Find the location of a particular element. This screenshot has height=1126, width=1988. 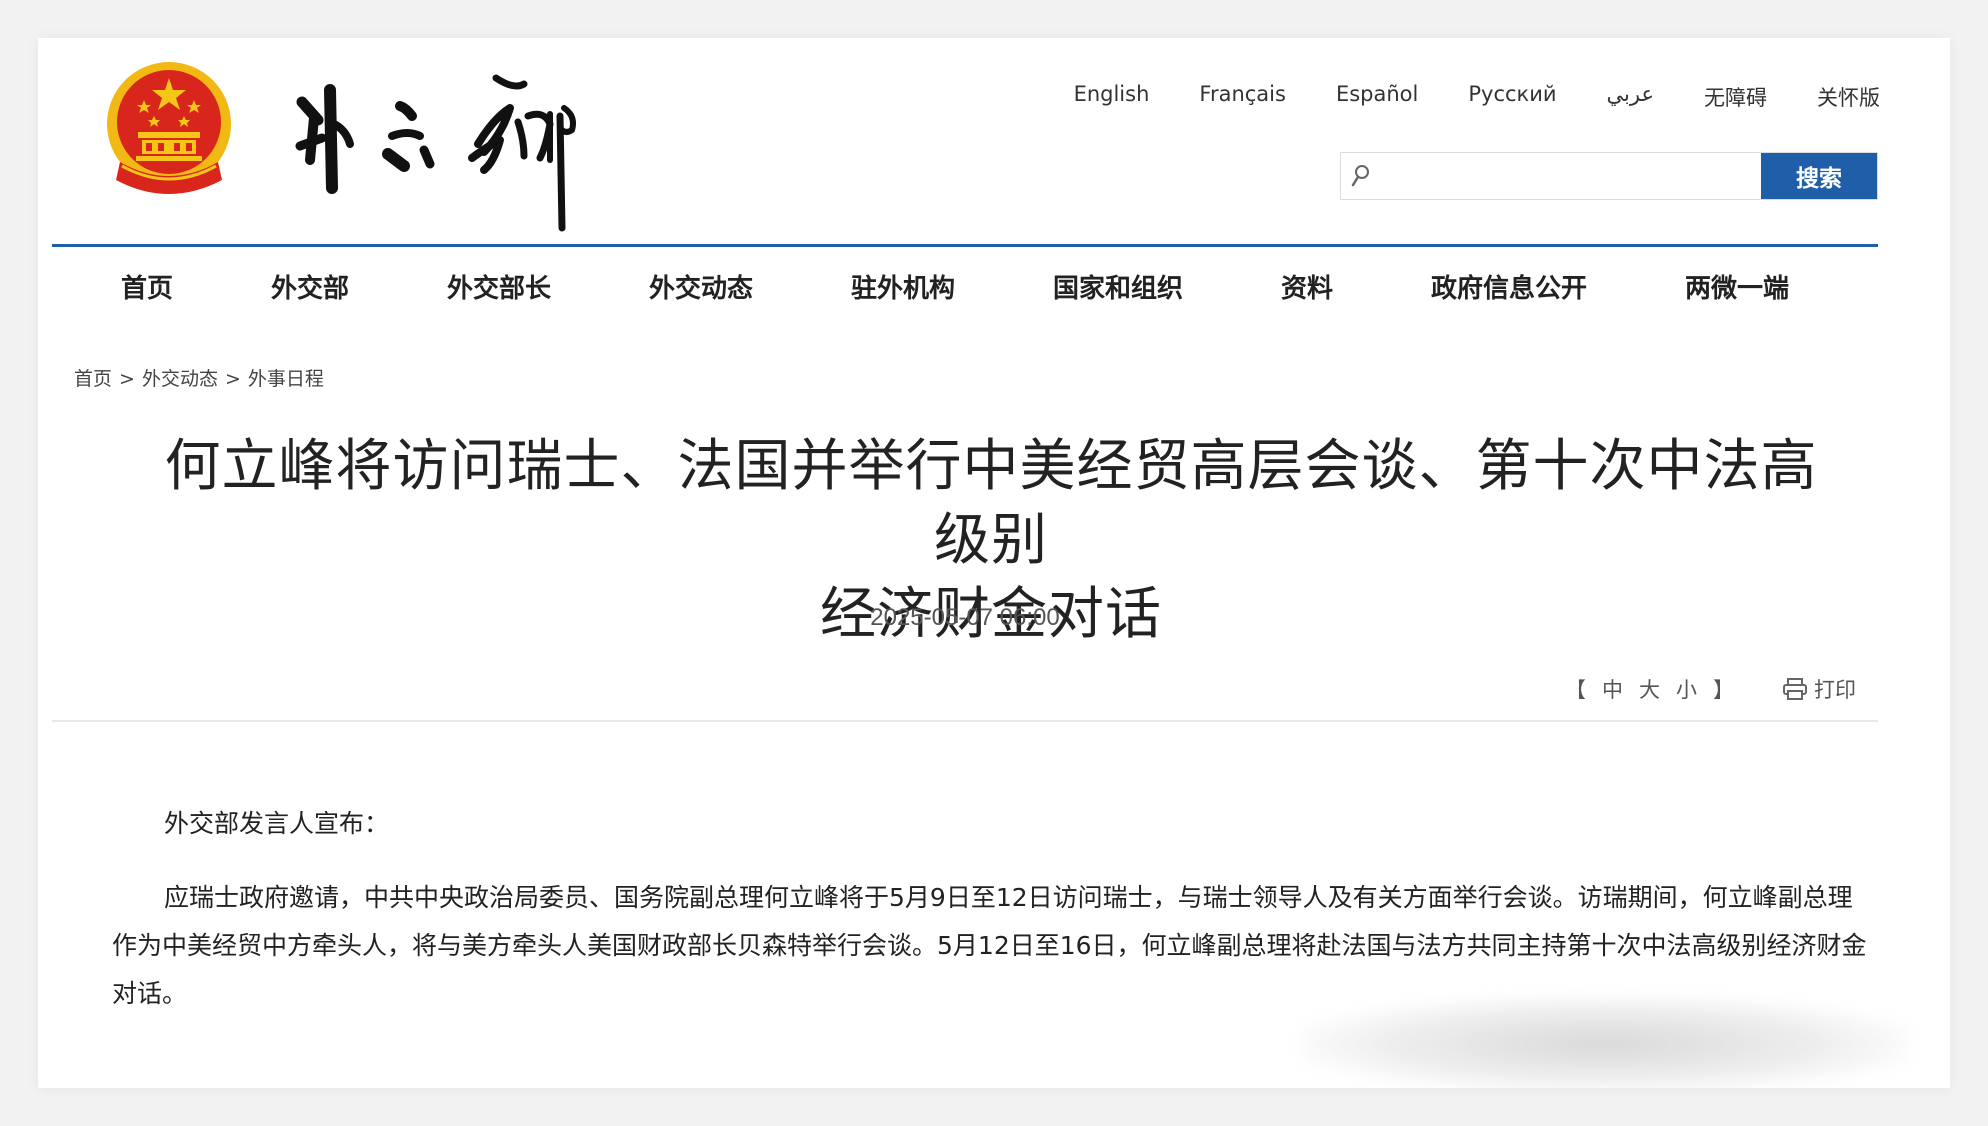

nav-item-diplomatic-news: 外交动态 is located at coordinates (701, 286).